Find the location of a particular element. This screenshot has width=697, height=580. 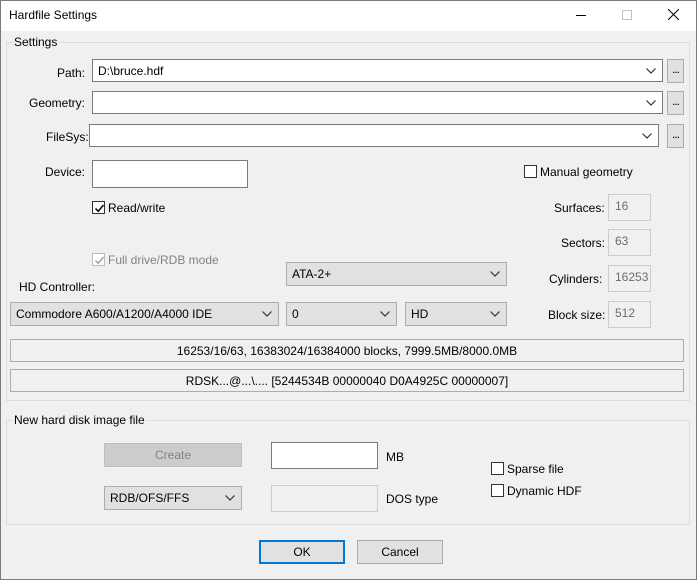

image-size-input is located at coordinates (324, 455).